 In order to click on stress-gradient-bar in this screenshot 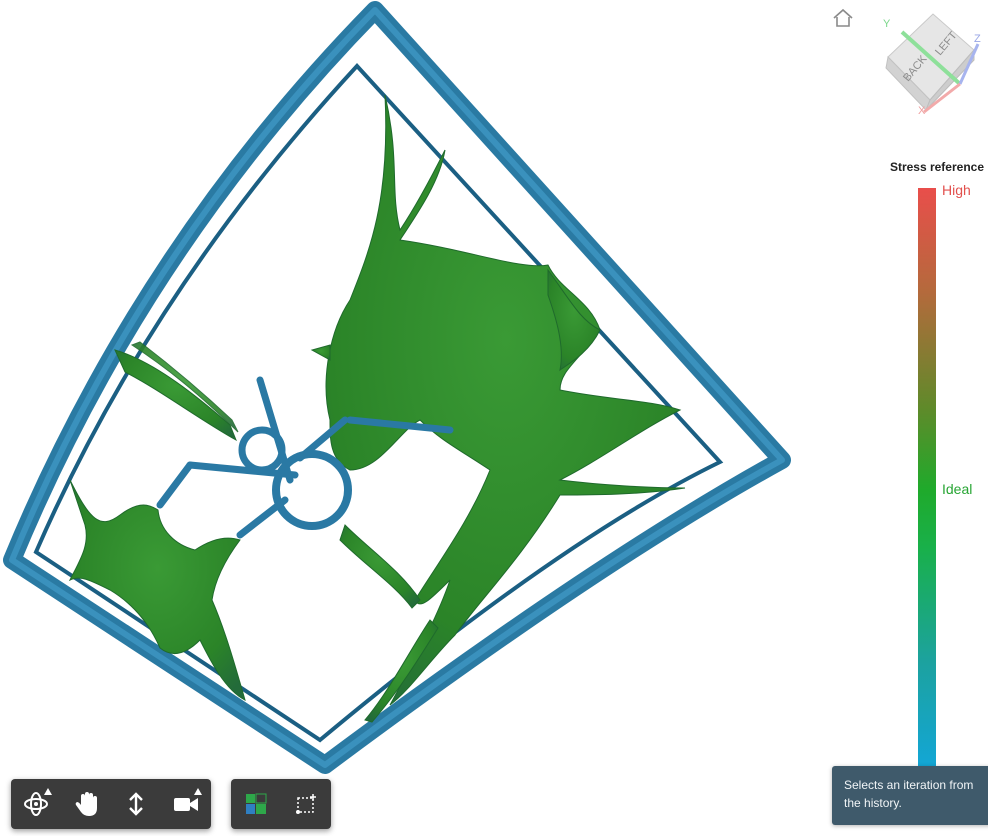, I will do `click(927, 478)`.